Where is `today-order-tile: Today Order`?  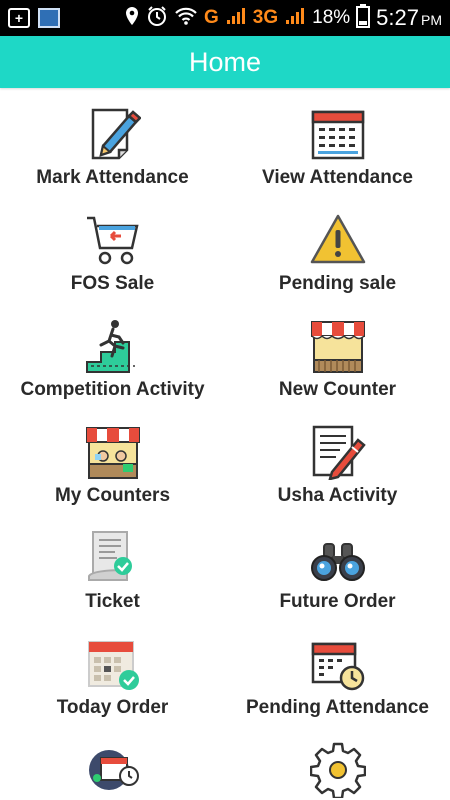
today-order-tile: Today Order is located at coordinates (112, 671).